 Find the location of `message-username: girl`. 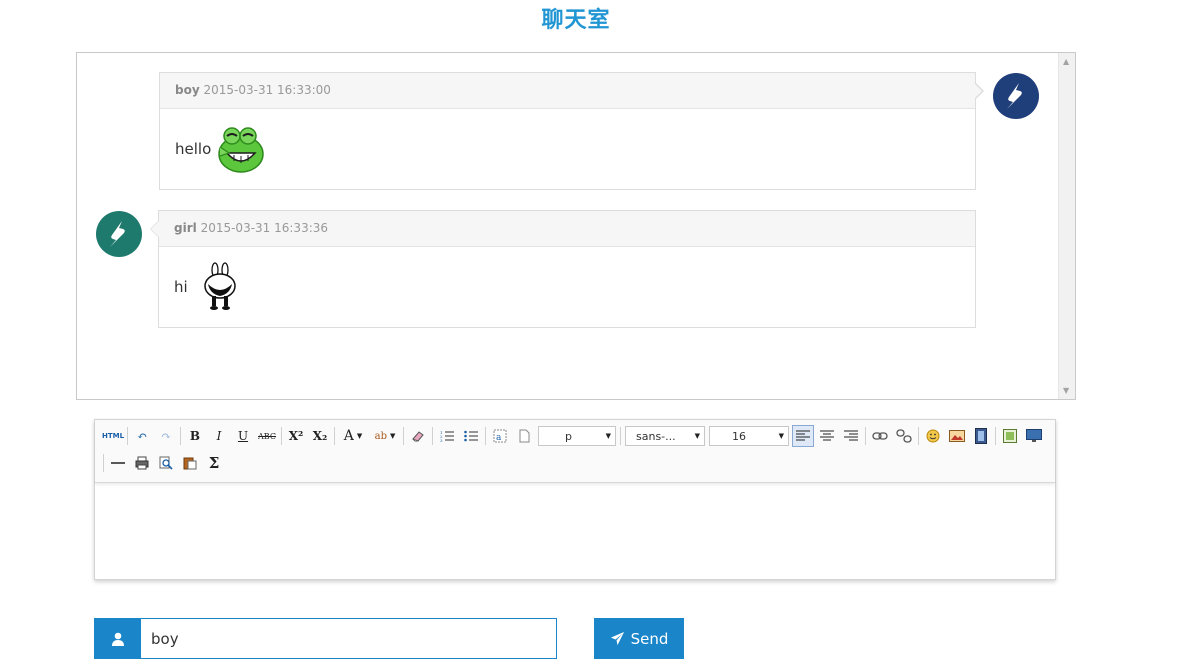

message-username: girl is located at coordinates (185, 228).